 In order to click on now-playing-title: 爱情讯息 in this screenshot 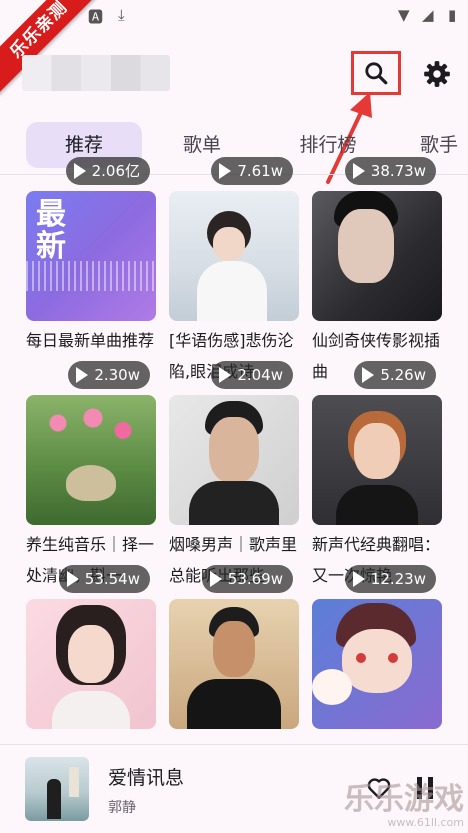, I will do `click(146, 778)`.